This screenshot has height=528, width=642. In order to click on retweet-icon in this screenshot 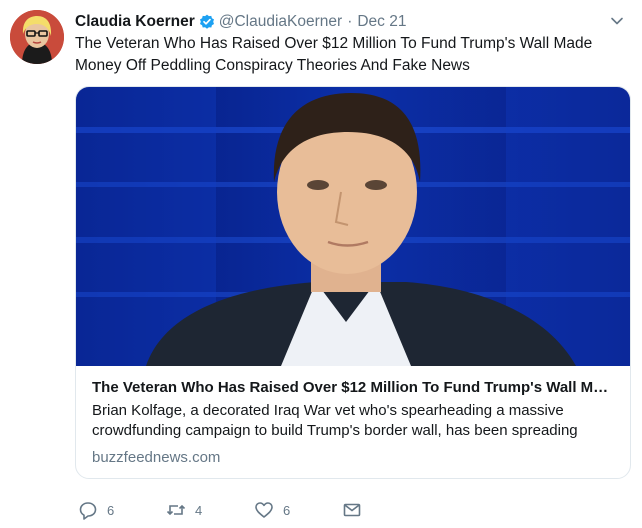, I will do `click(176, 510)`.